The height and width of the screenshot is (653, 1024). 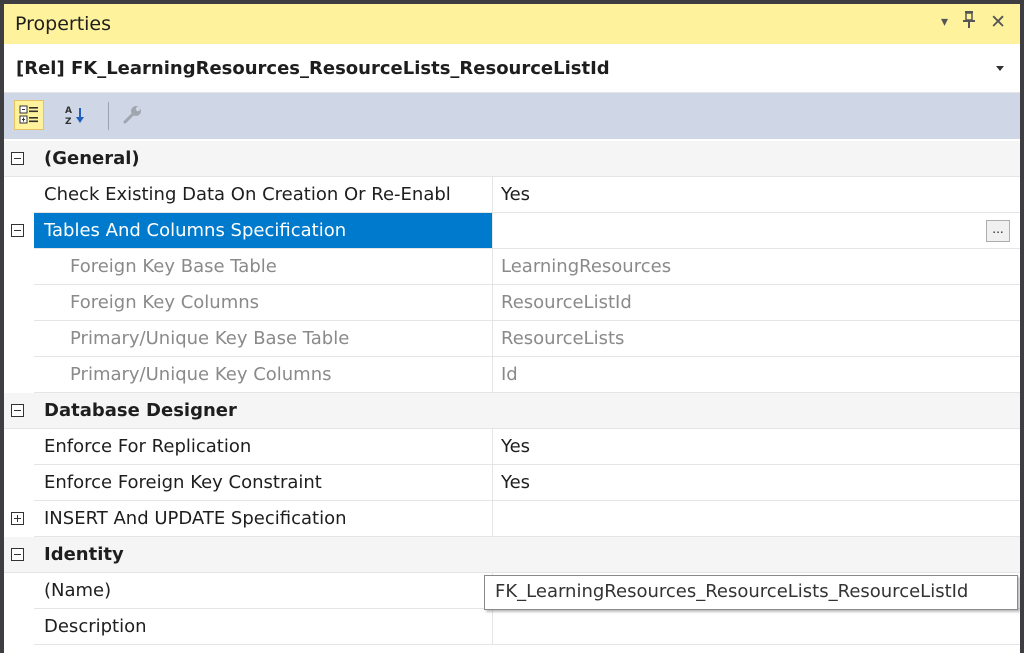 I want to click on property-value: LearningResources, so click(x=586, y=266).